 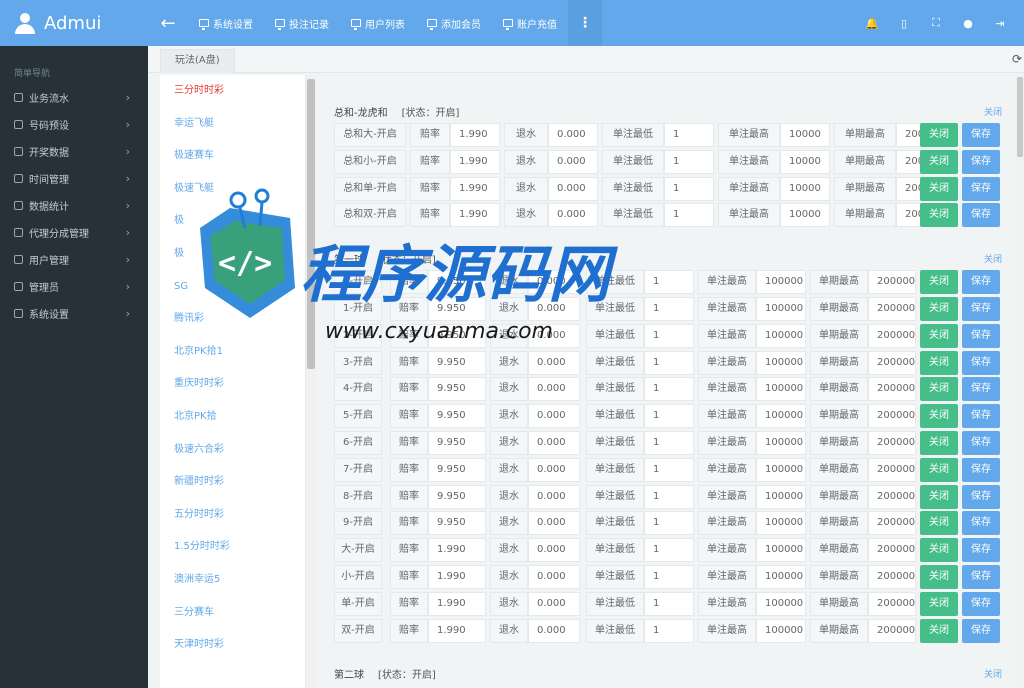 What do you see at coordinates (232, 352) in the screenshot?
I see `game-list-item: 北京PK拾1` at bounding box center [232, 352].